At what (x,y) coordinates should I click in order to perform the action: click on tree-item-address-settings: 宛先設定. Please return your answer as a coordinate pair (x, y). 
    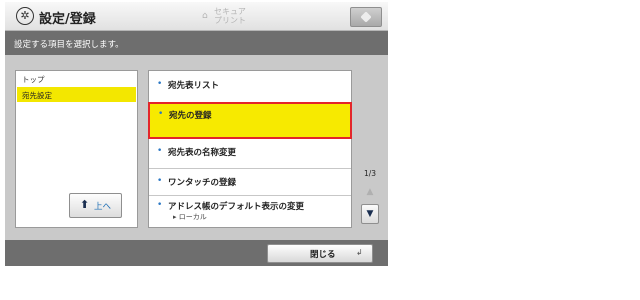
    Looking at the image, I should click on (76, 94).